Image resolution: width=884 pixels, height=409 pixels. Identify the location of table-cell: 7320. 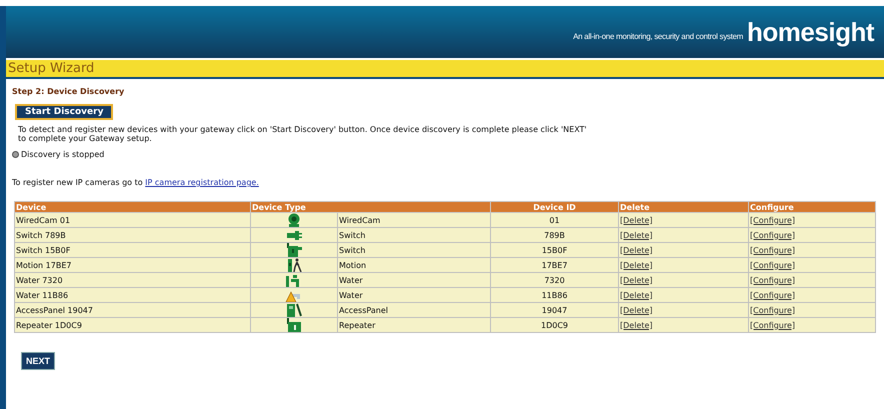
(554, 280).